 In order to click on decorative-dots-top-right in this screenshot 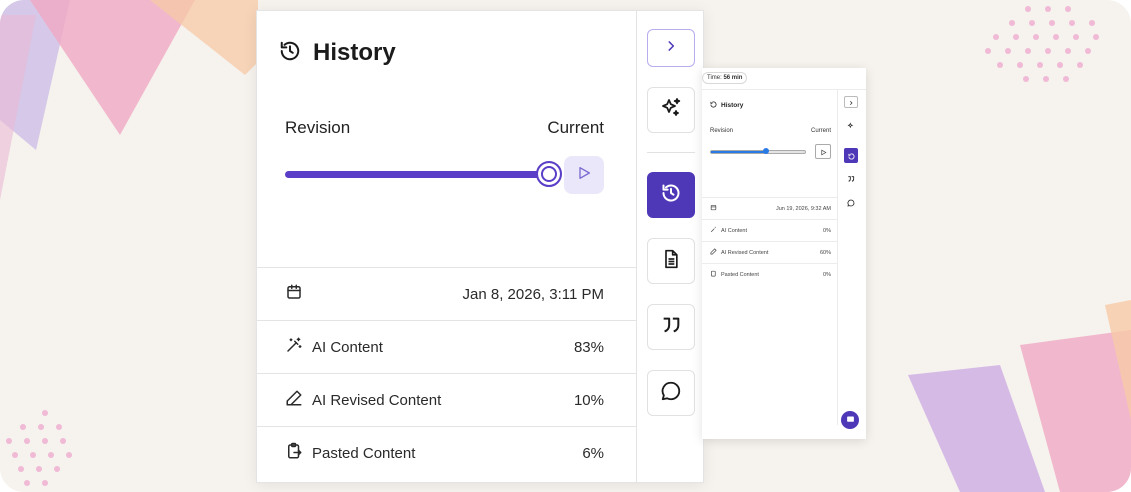, I will do `click(1055, 46)`.